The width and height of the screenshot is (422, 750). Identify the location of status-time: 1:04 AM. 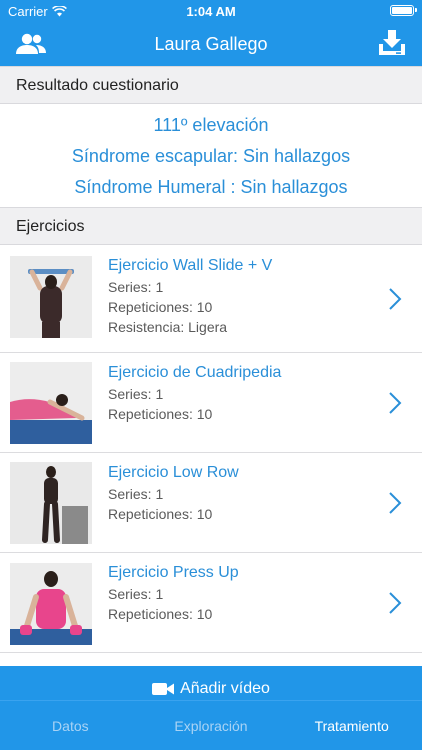
(211, 11).